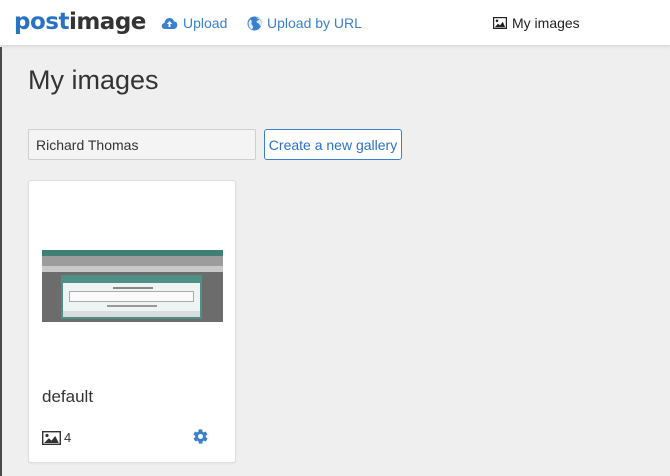 This screenshot has height=476, width=670. I want to click on left-window-edge, so click(1, 261).